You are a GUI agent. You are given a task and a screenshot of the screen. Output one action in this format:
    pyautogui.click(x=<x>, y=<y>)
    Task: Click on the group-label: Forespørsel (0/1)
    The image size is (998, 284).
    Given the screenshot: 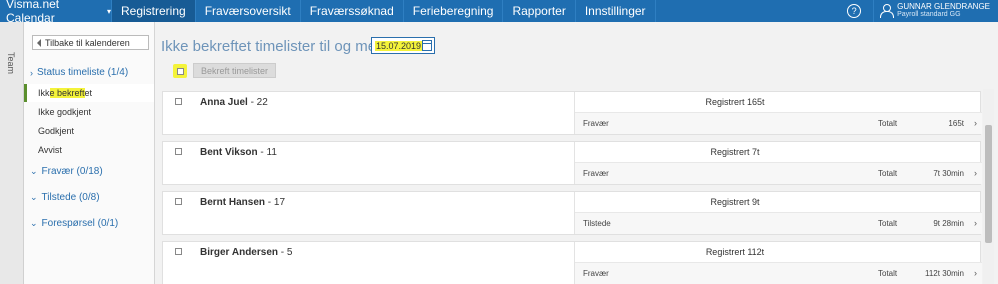 What is the action you would take?
    pyautogui.click(x=80, y=223)
    